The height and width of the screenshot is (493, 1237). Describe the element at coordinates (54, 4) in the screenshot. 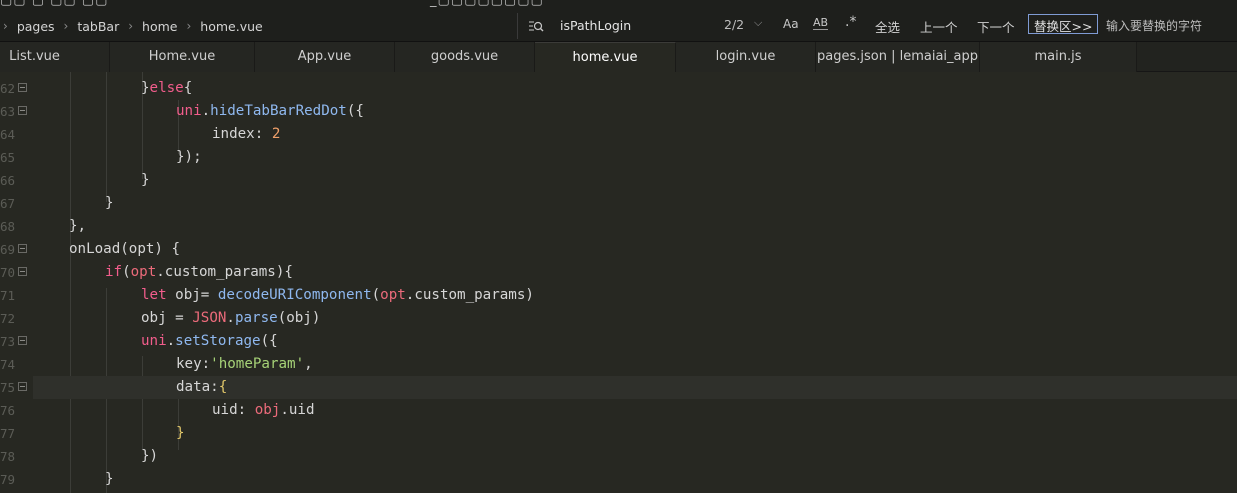

I see `window-title-clipped: ▢▢ ▢ ▢▢ ▢▢` at that location.